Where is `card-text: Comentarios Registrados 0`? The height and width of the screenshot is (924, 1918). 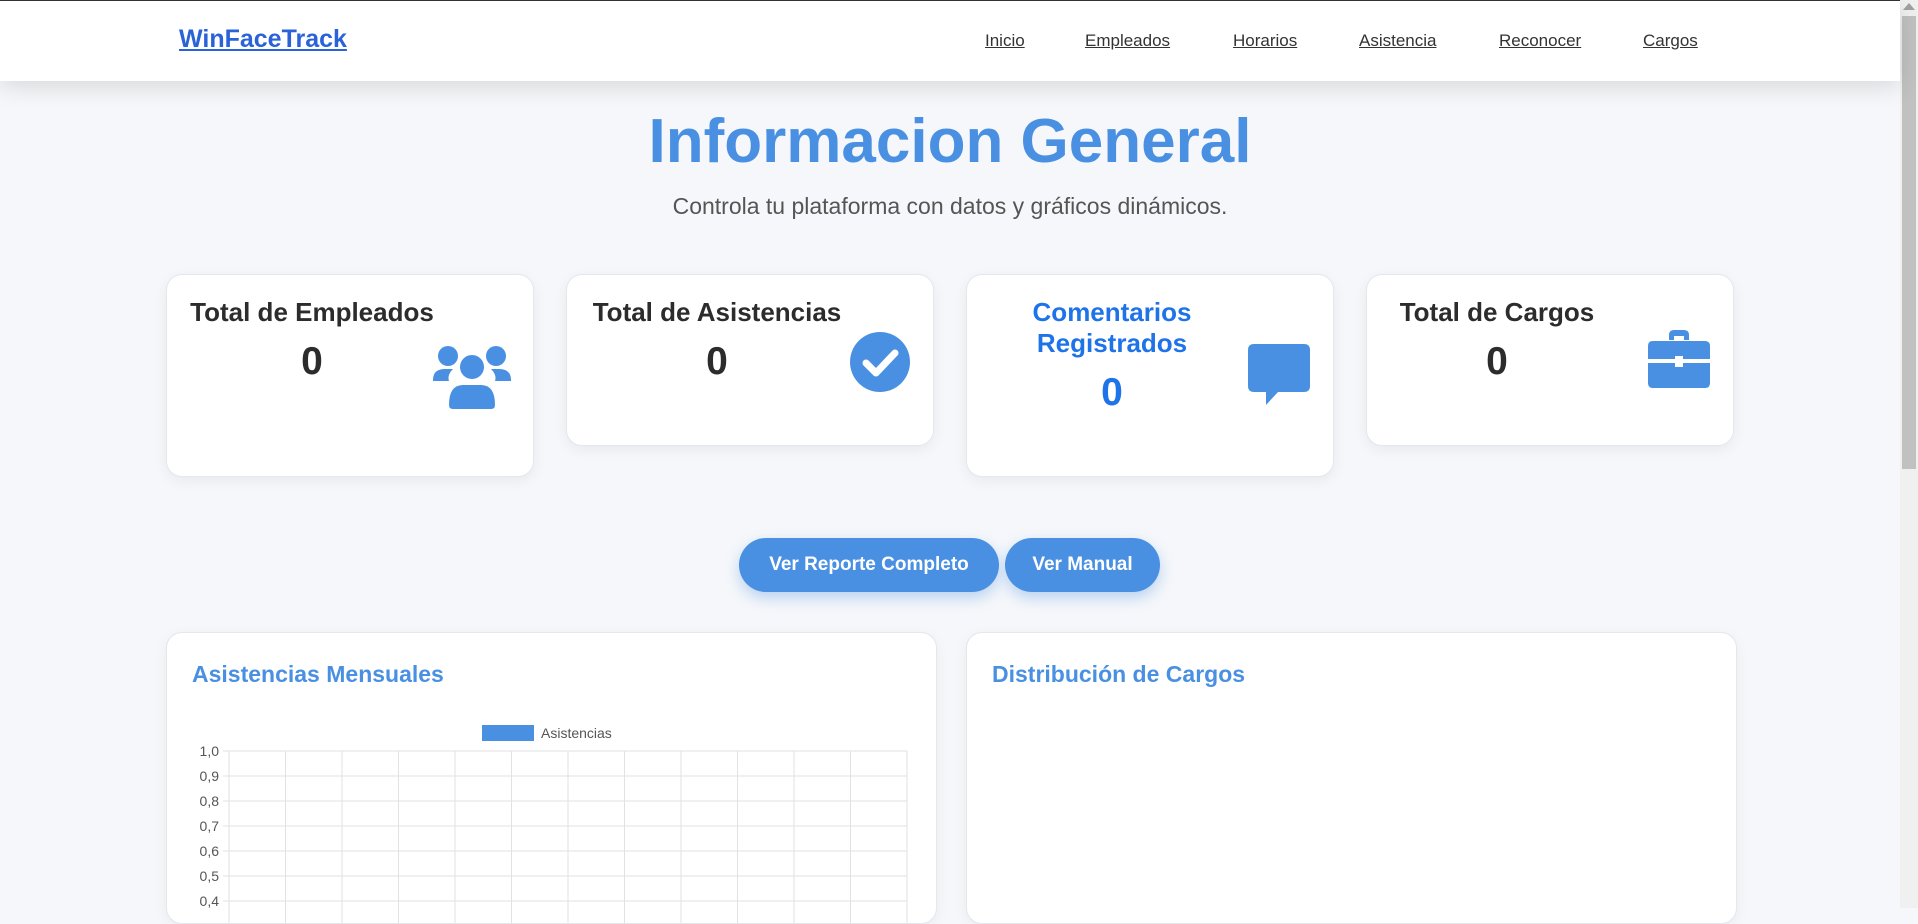 card-text: Comentarios Registrados 0 is located at coordinates (1112, 356).